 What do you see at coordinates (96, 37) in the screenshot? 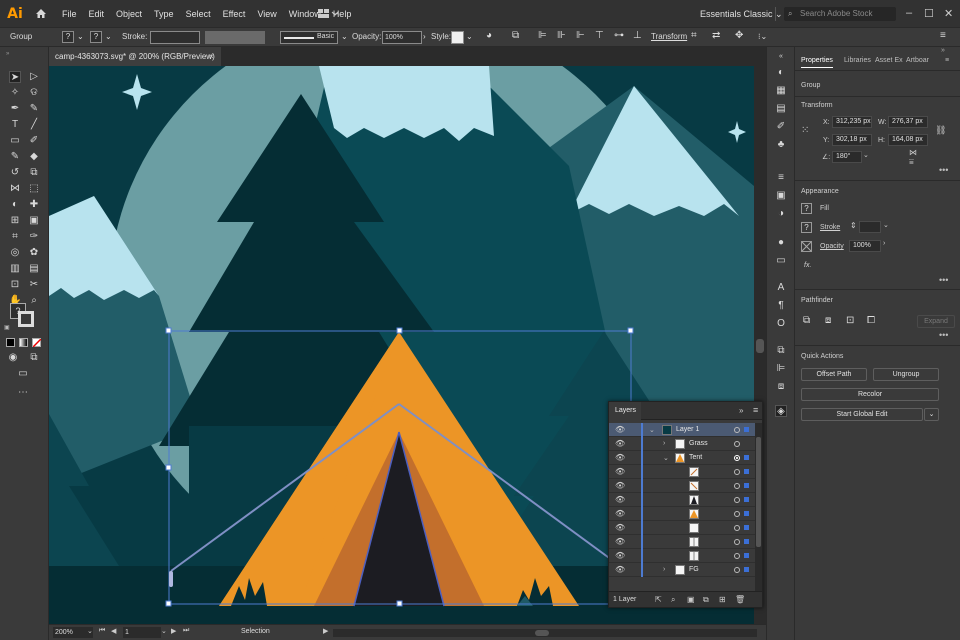
I see `stroke-question-icon: ?` at bounding box center [96, 37].